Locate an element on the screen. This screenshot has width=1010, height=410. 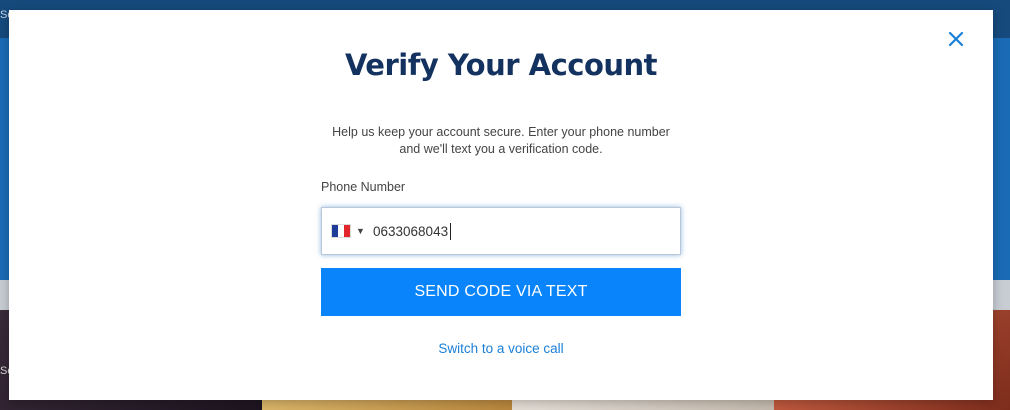
close-icon is located at coordinates (956, 39).